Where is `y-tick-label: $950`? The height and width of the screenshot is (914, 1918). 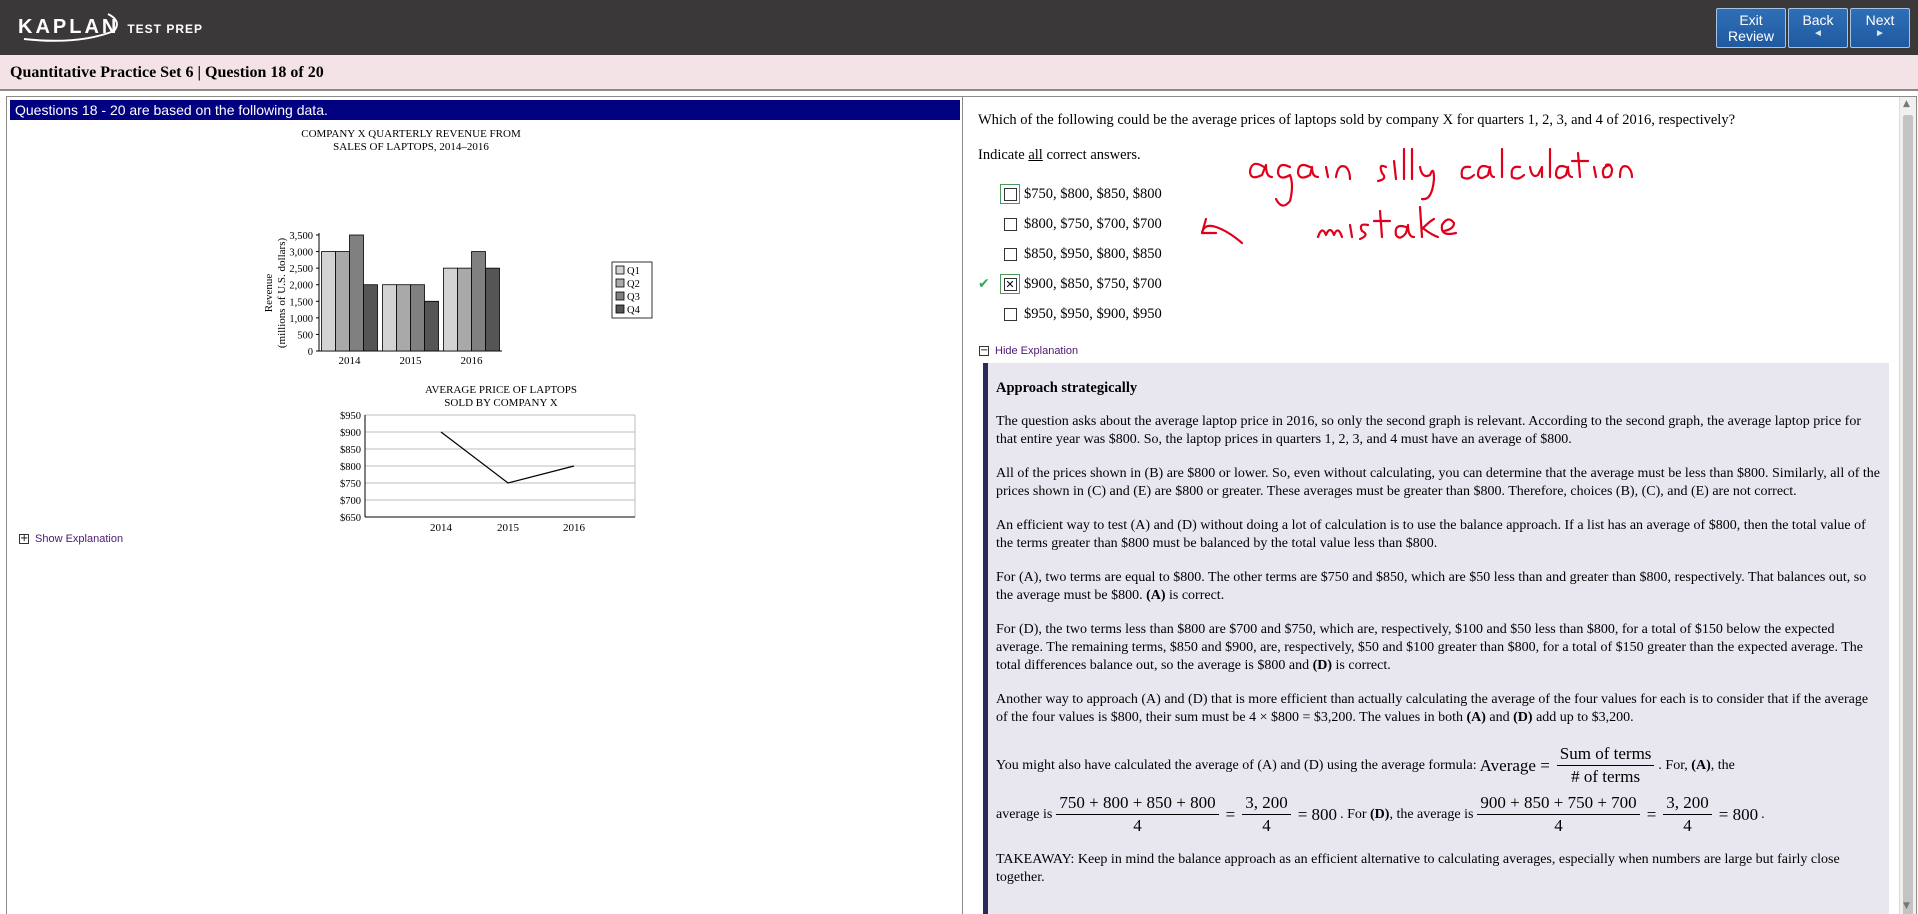 y-tick-label: $950 is located at coordinates (350, 416).